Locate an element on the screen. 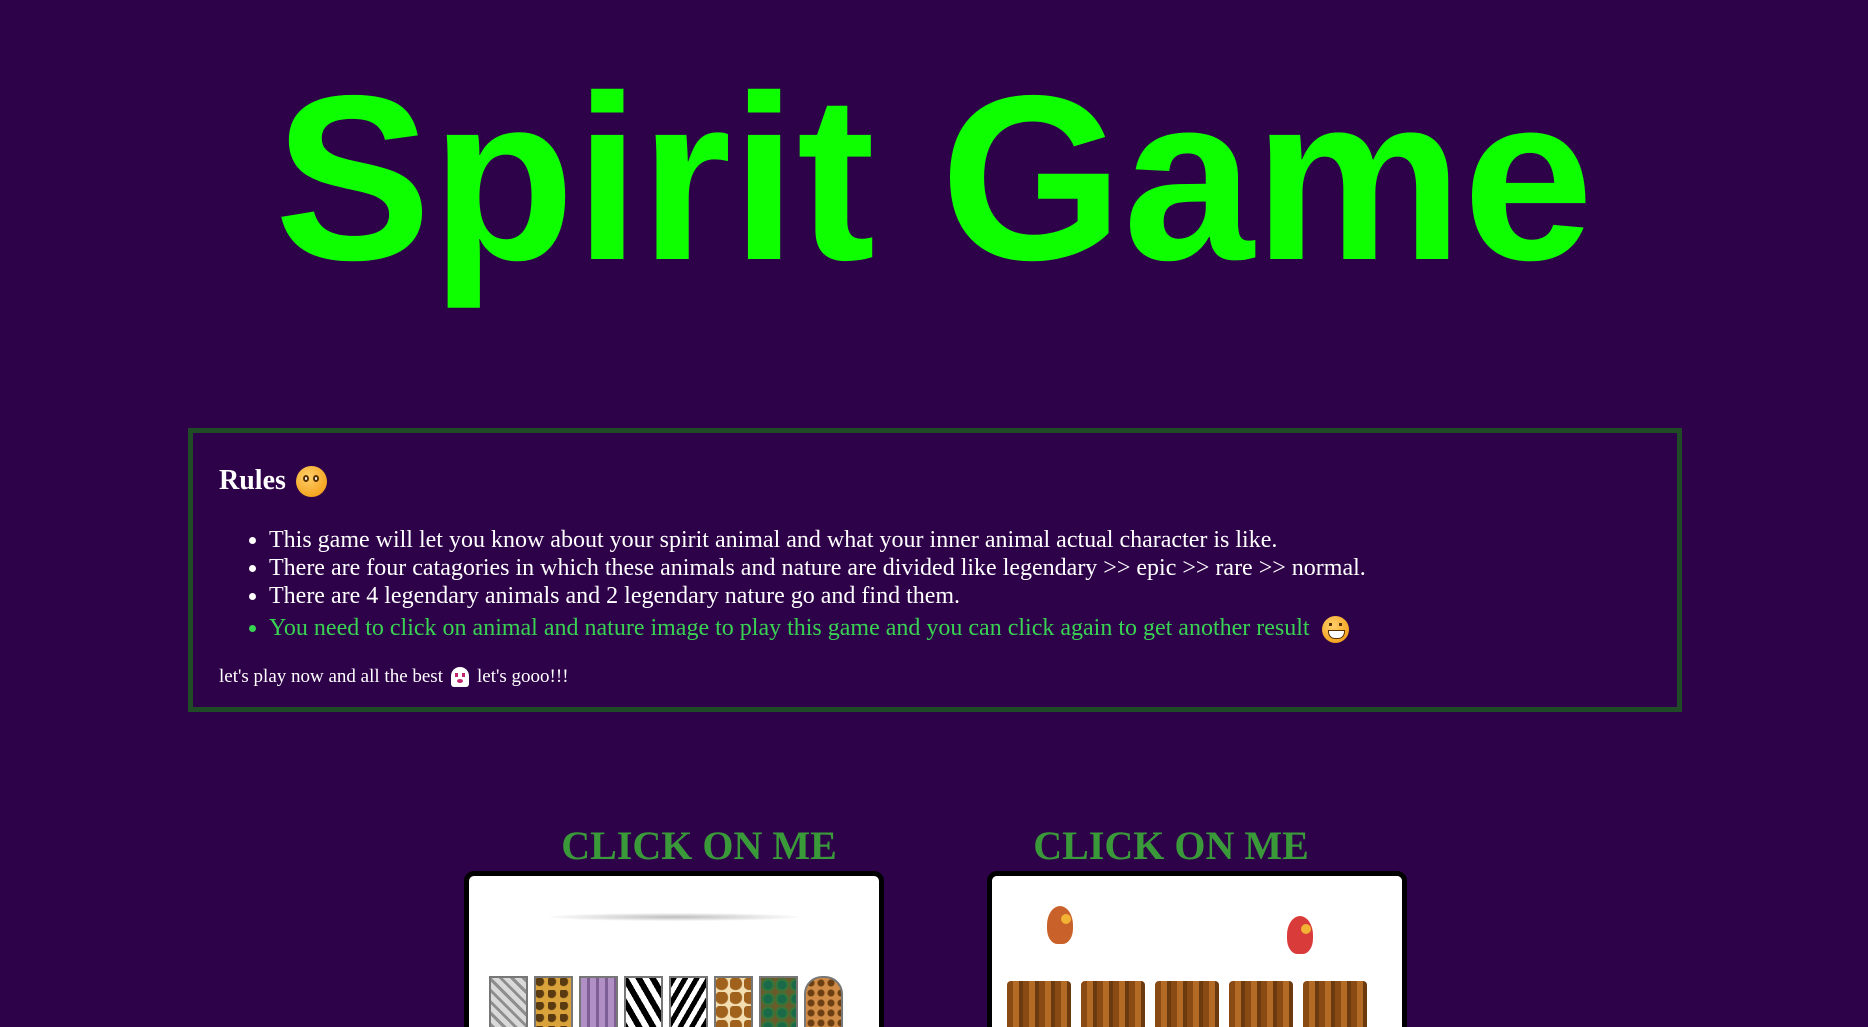 The height and width of the screenshot is (1027, 1868). rules-footer-text-start: let's play now and all the best is located at coordinates (331, 676).